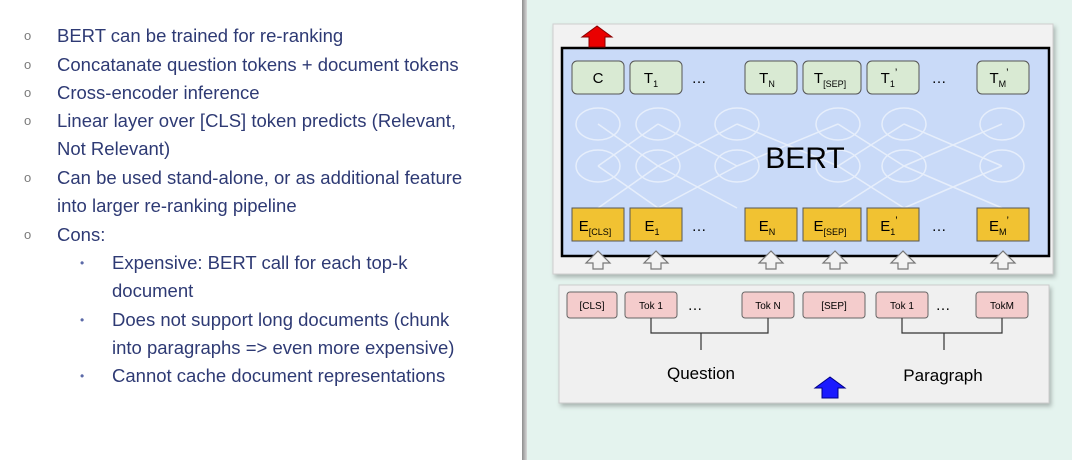 This screenshot has width=1072, height=465. I want to click on sub-bullet-long-docs-cont: into paragraphs => even more expensive), so click(283, 347).